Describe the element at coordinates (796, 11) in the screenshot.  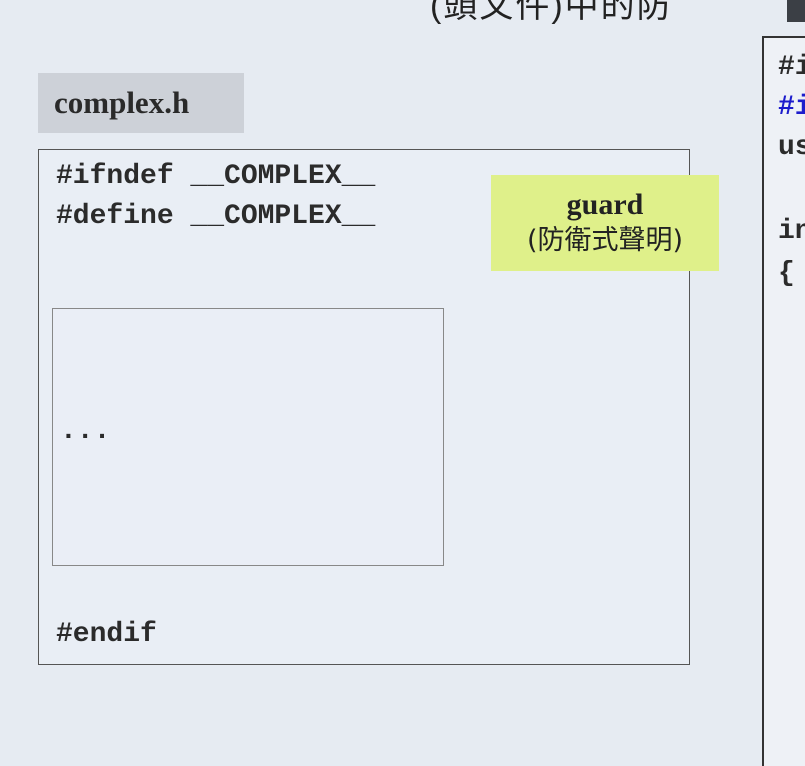
I see `corner-overlay` at that location.